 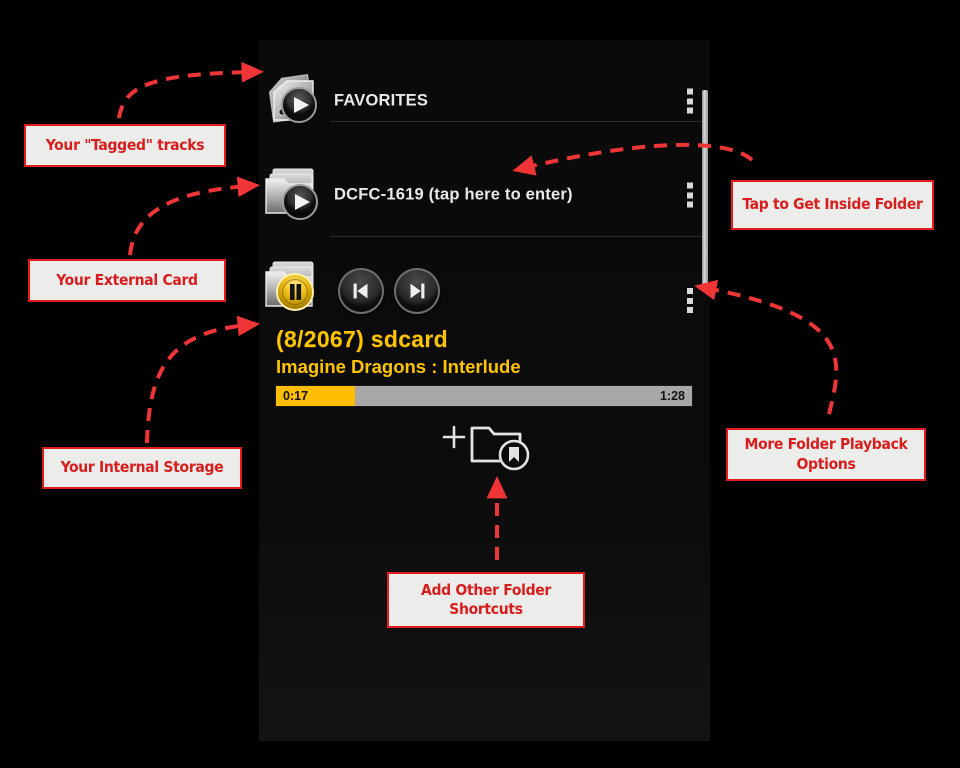 I want to click on elapsed-time: 0:17, so click(x=296, y=396).